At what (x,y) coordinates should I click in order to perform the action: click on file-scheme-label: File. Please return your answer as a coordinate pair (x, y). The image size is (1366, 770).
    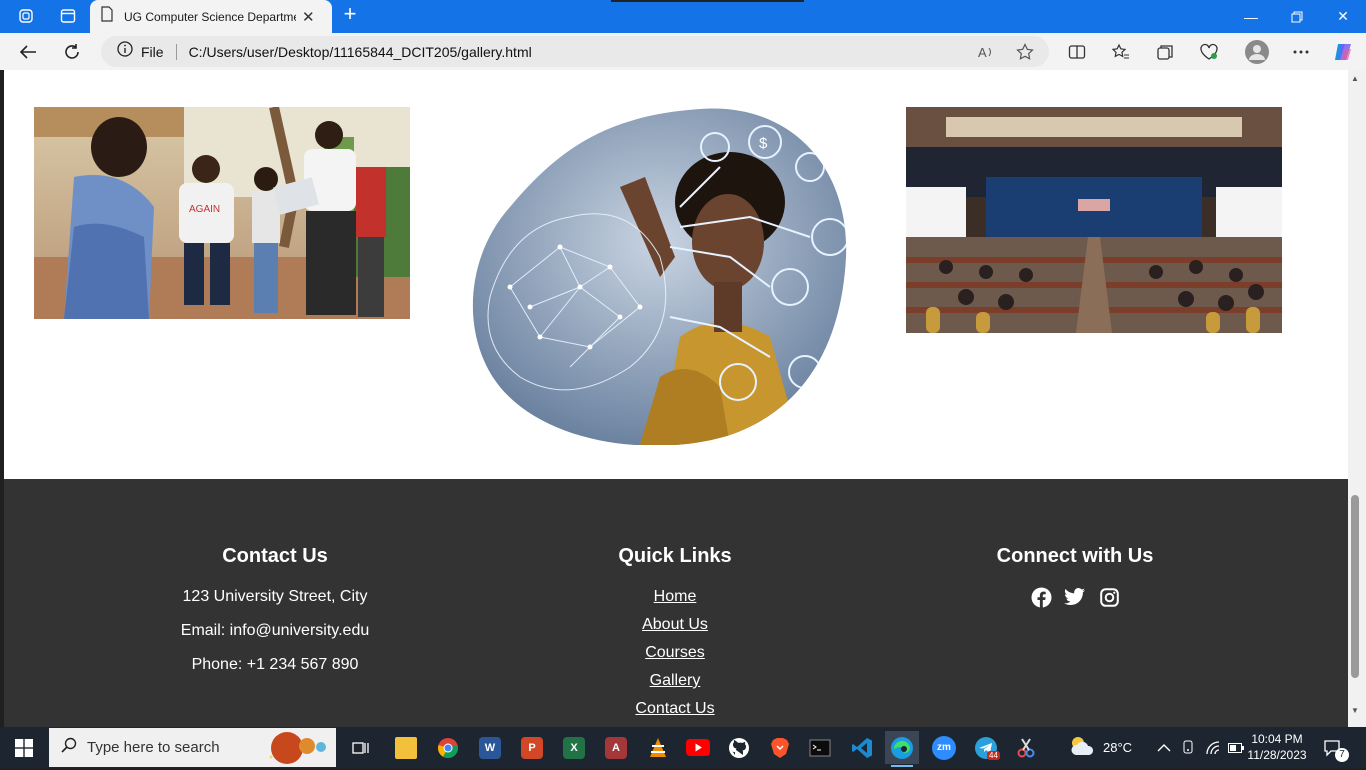
    Looking at the image, I should click on (152, 51).